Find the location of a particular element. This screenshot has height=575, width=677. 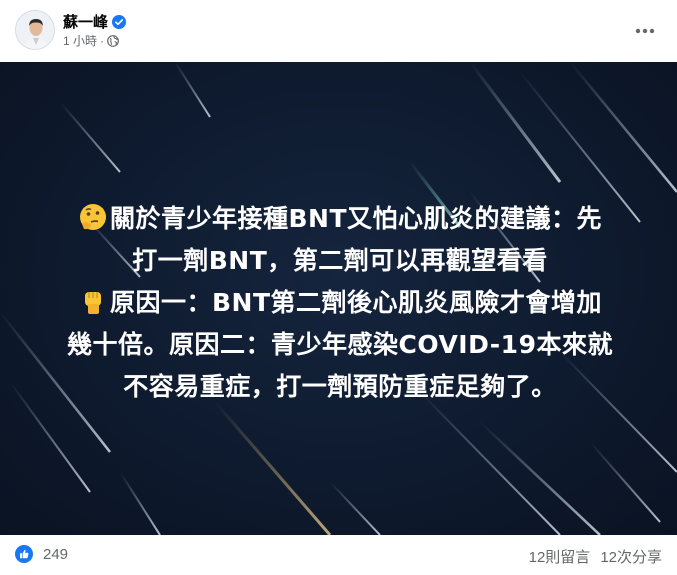

post-meta: 1 小時 · is located at coordinates (91, 40).